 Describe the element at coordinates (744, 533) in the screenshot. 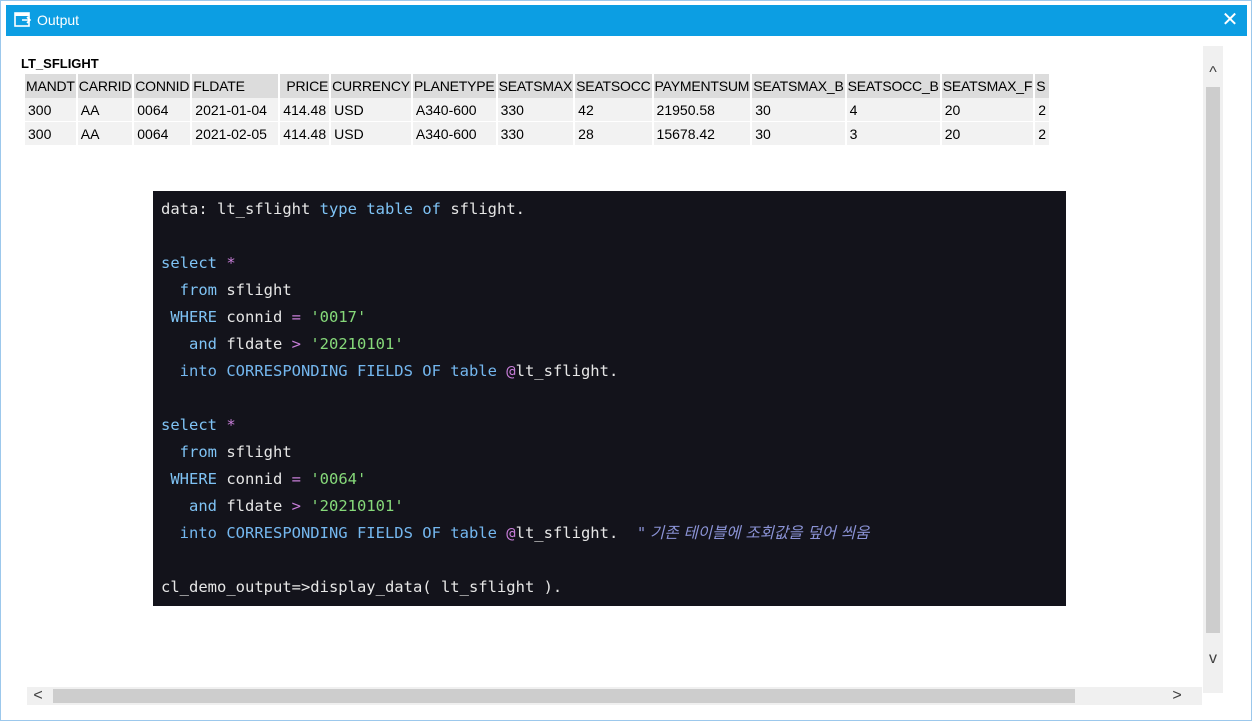

I see `code-comment: " 기존 테이블에 조회값을 덮어 씌움` at that location.